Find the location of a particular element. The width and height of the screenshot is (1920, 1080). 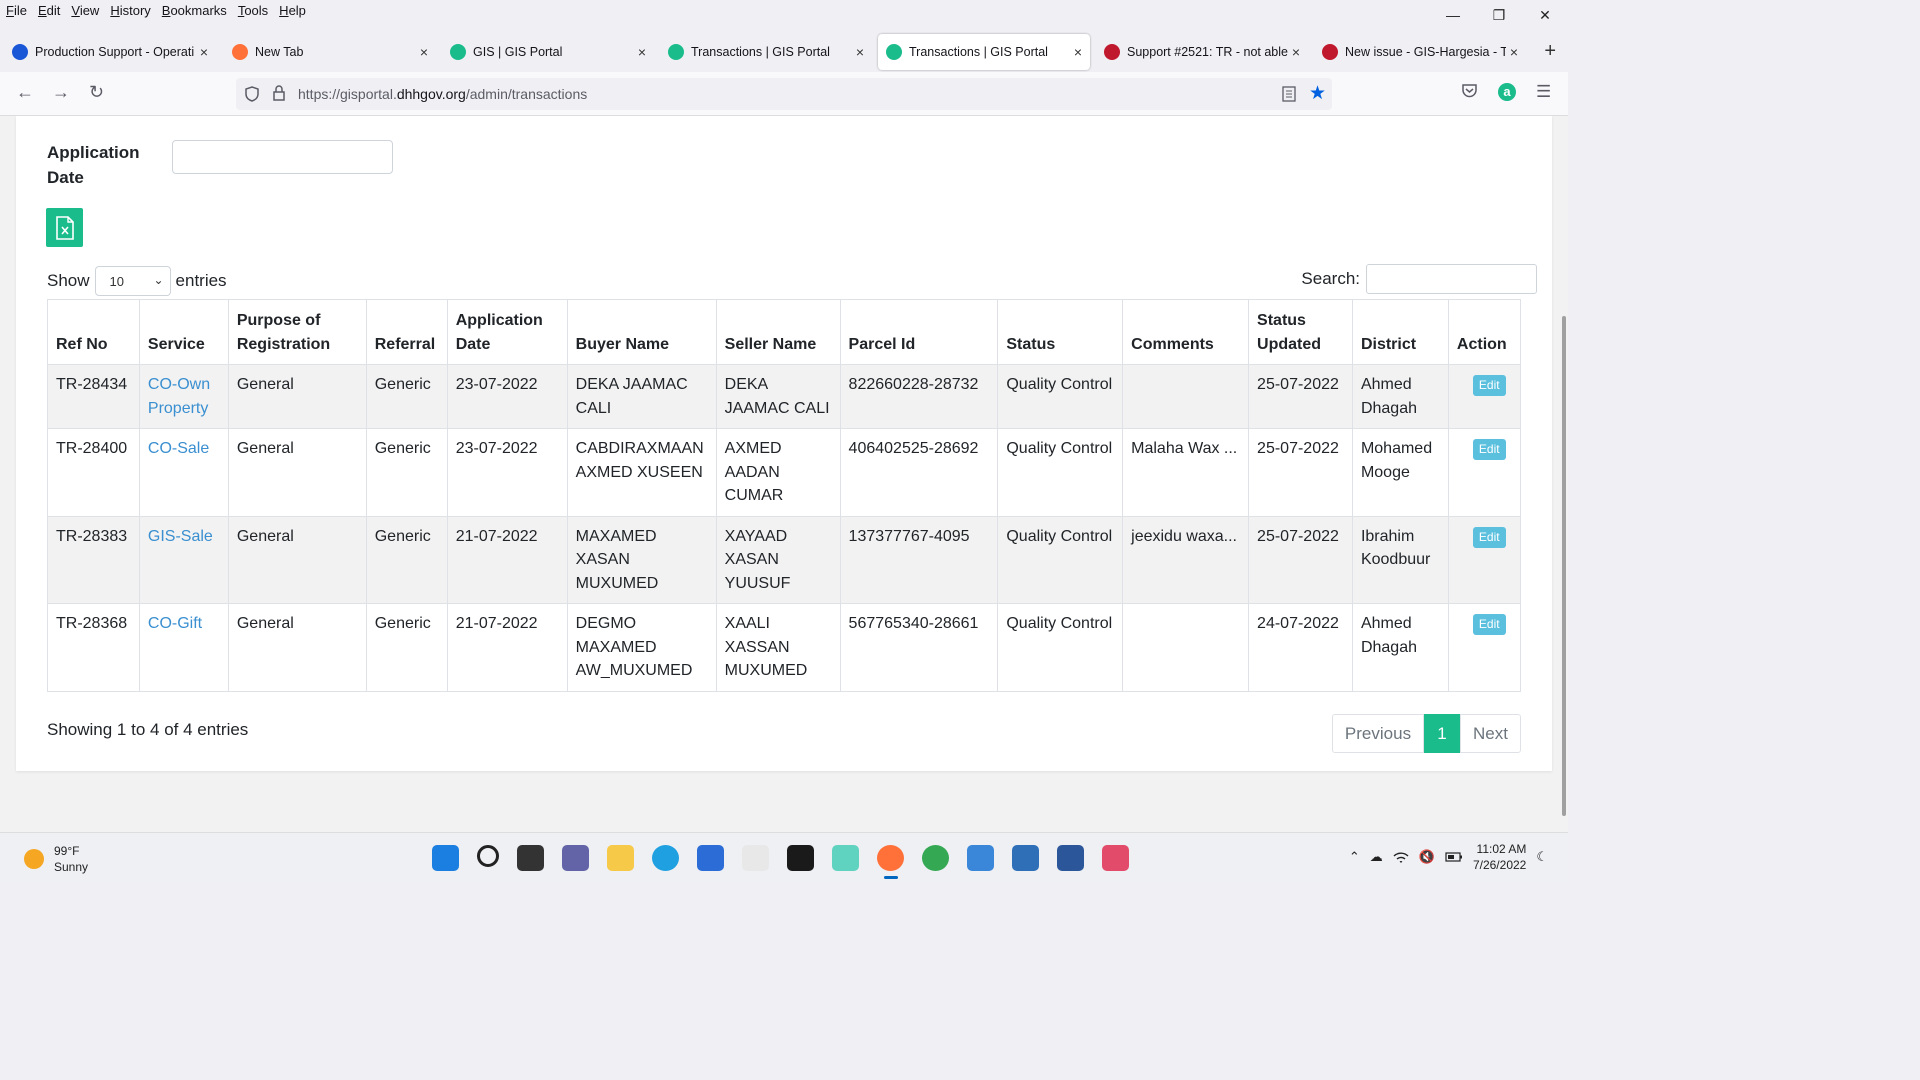

cell-text: Quality Control is located at coordinates (1059, 623).